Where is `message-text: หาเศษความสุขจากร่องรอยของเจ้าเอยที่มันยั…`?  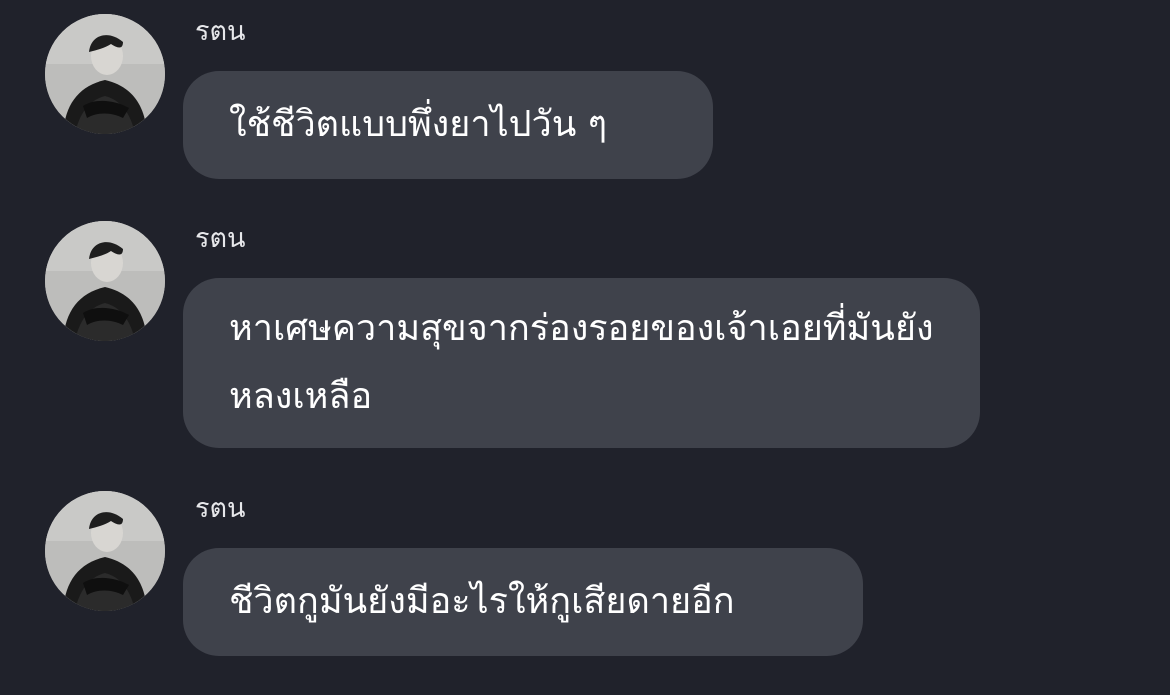 message-text: หาเศษความสุขจากร่องรอยของเจ้าเอยที่มันยั… is located at coordinates (581, 362).